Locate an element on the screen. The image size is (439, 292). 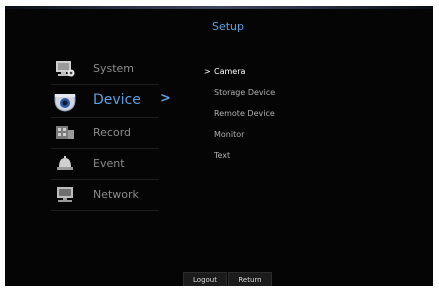
sidebar-item-network: Network is located at coordinates (105, 195).